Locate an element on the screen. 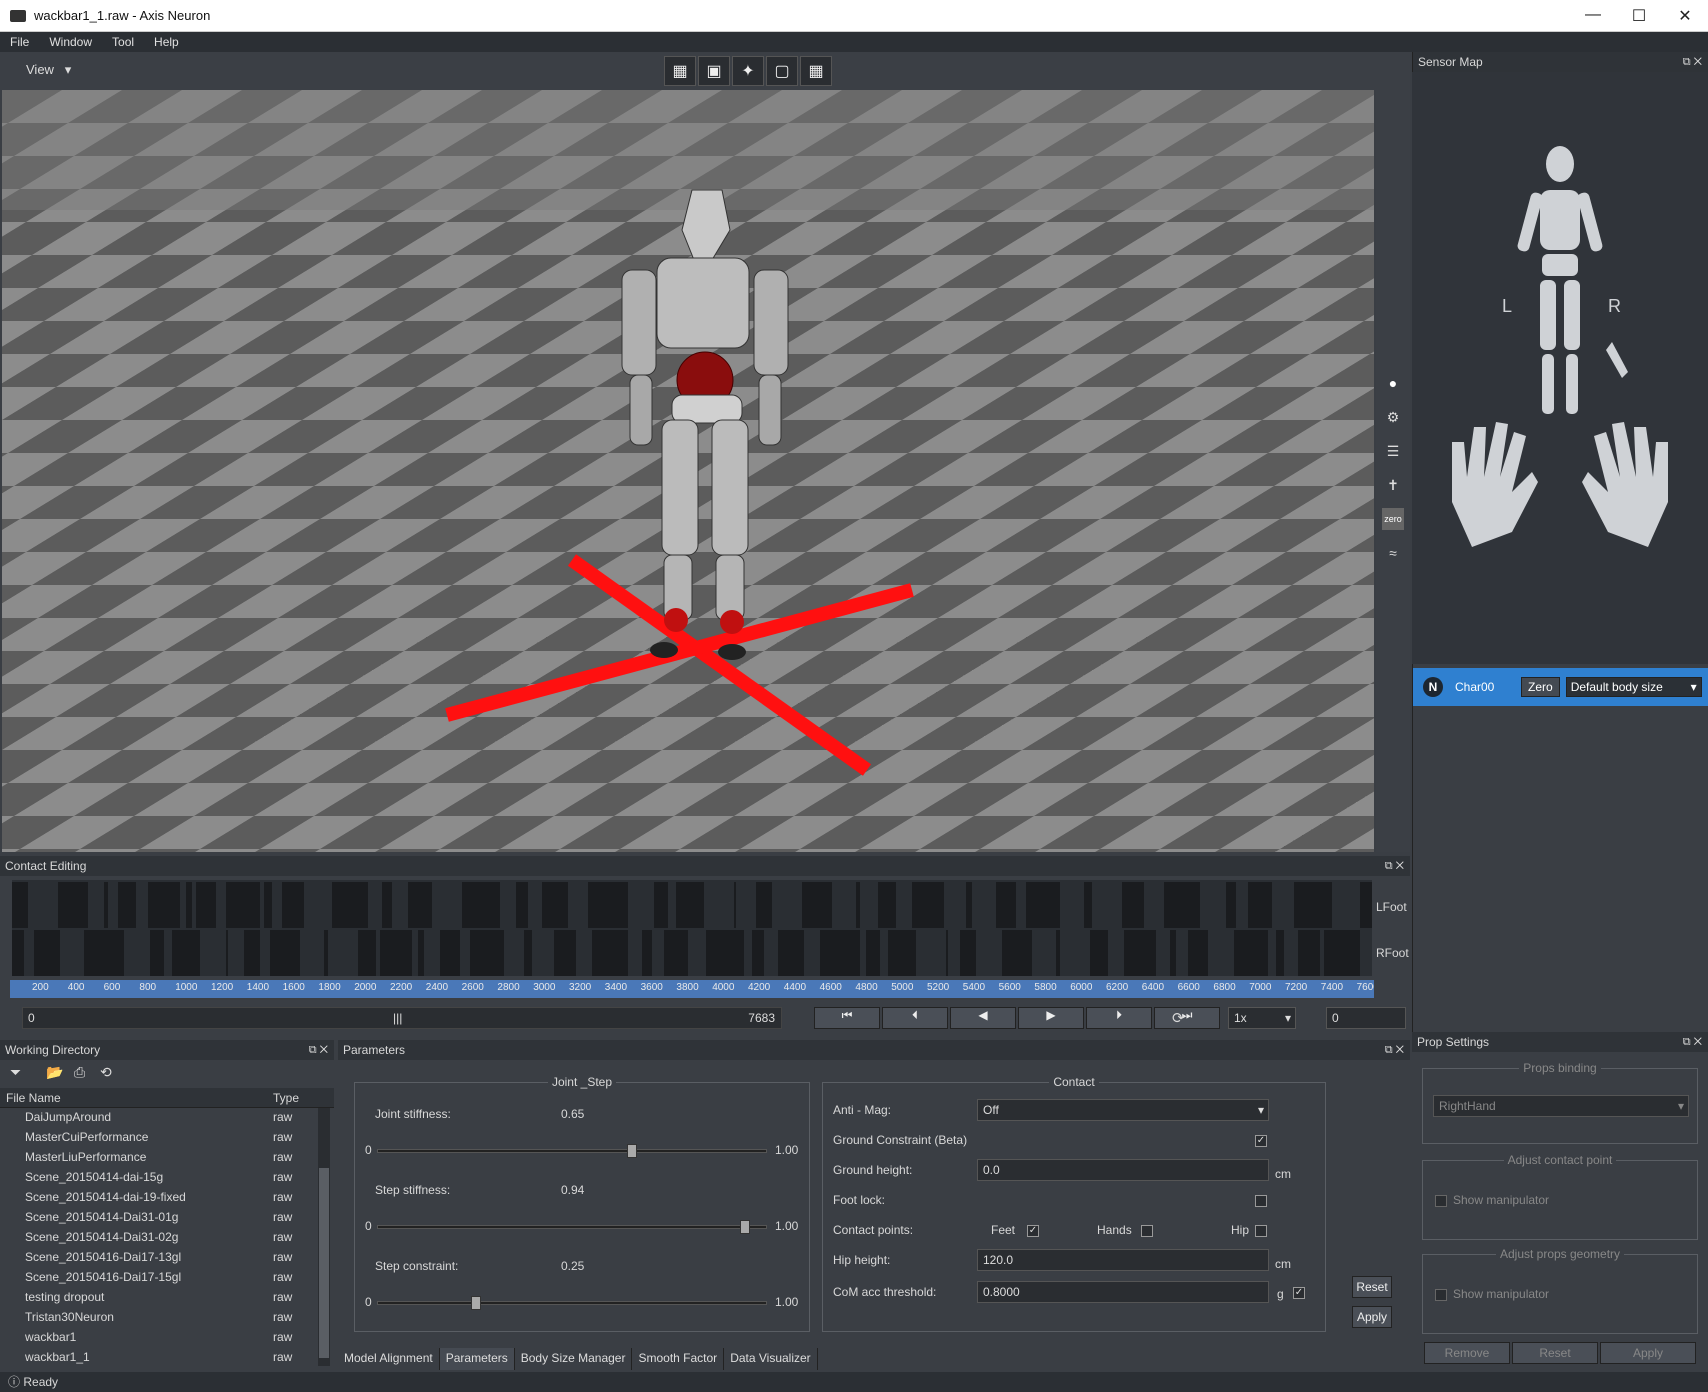 The image size is (1708, 1392). hands-checkbox is located at coordinates (1147, 1231).